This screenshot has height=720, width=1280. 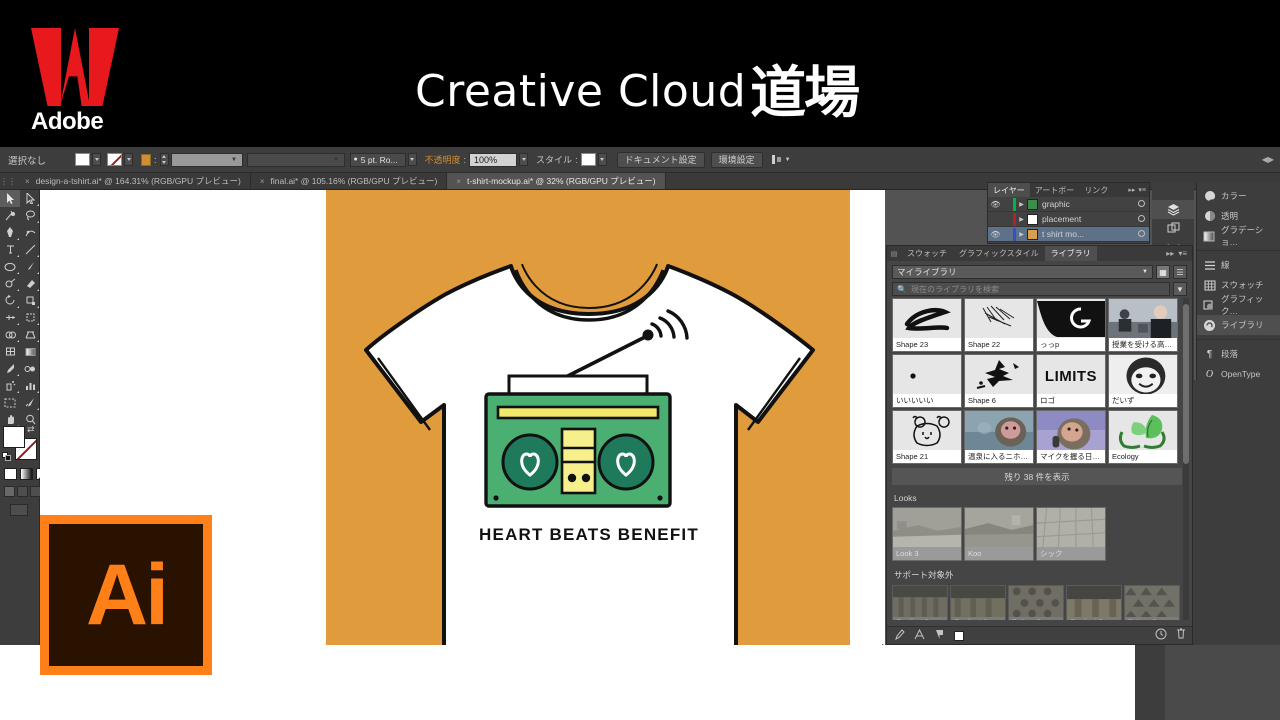 I want to click on graphic-style-swatch, so click(x=588, y=159).